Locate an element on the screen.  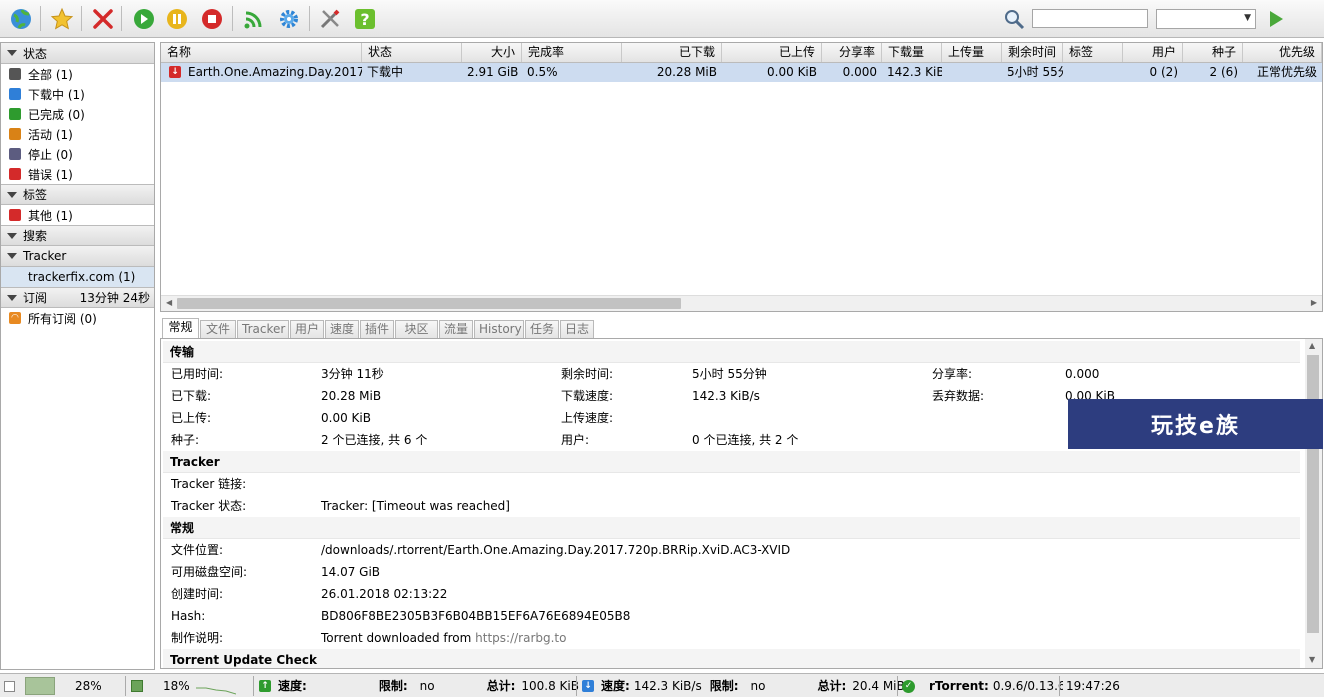
hash-value: BD806F8BE2305B3F6B04BB15EF6A76E6894E05B8 is located at coordinates (476, 616).